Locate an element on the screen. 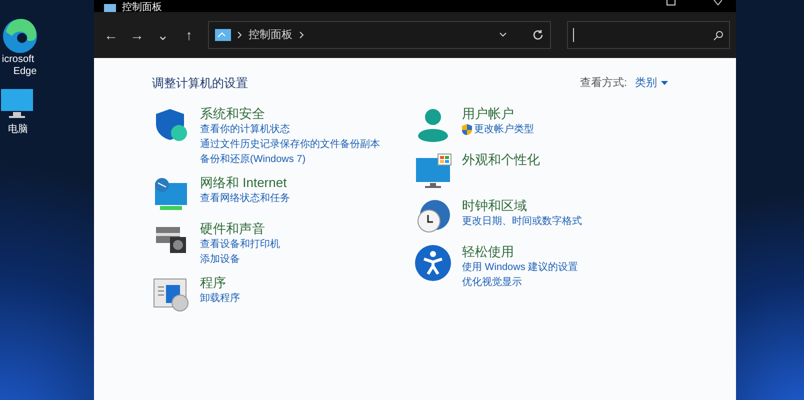 The width and height of the screenshot is (804, 400). accessibility-icon is located at coordinates (433, 263).